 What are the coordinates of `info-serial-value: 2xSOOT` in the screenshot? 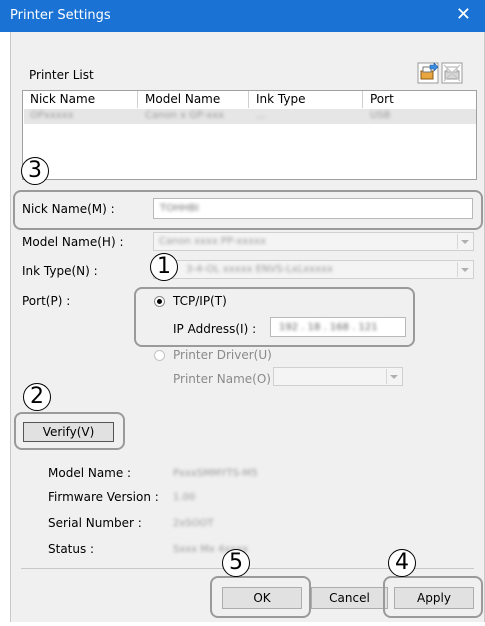 It's located at (193, 523).